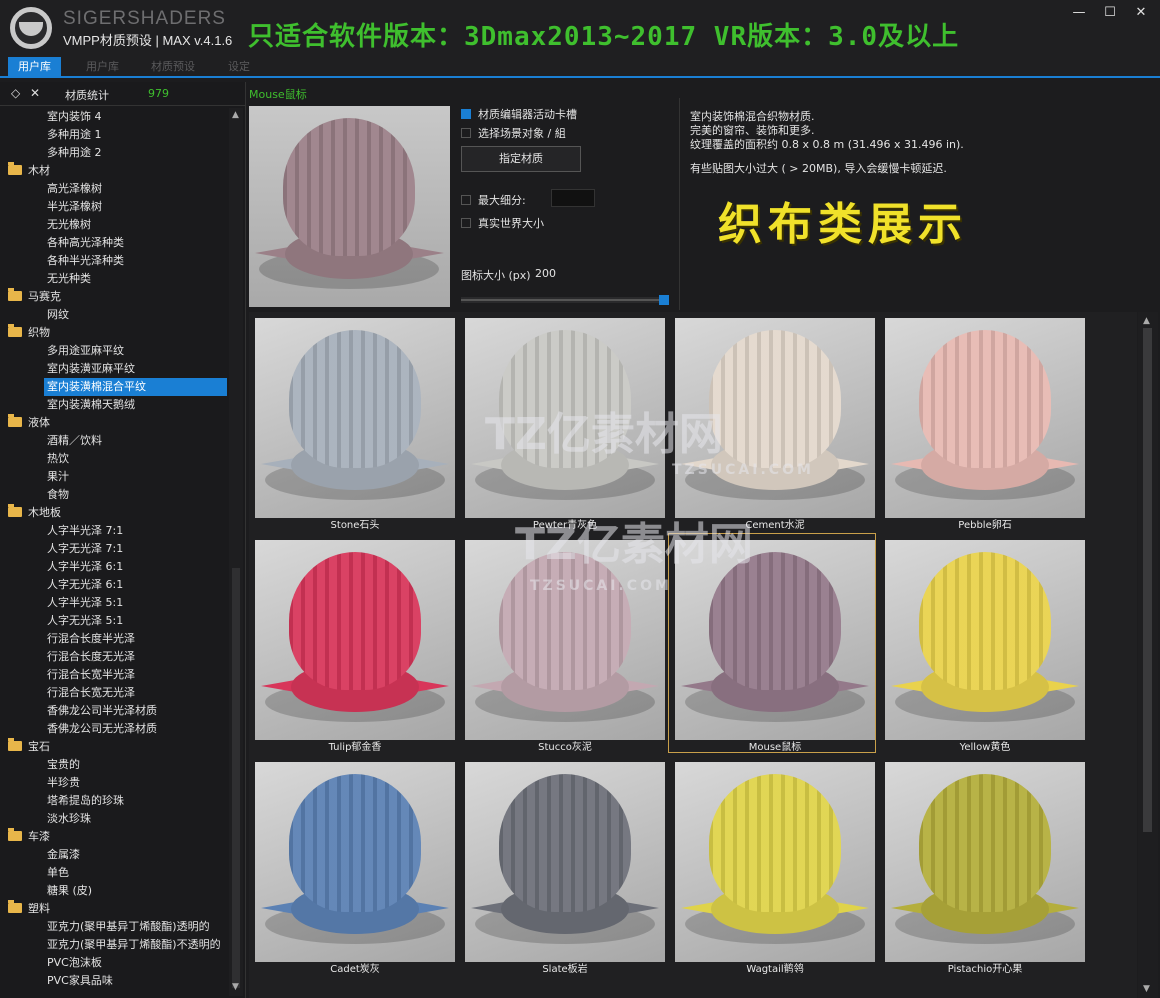 This screenshot has width=1160, height=998. I want to click on preview-title: Mouse鼠标, so click(278, 94).